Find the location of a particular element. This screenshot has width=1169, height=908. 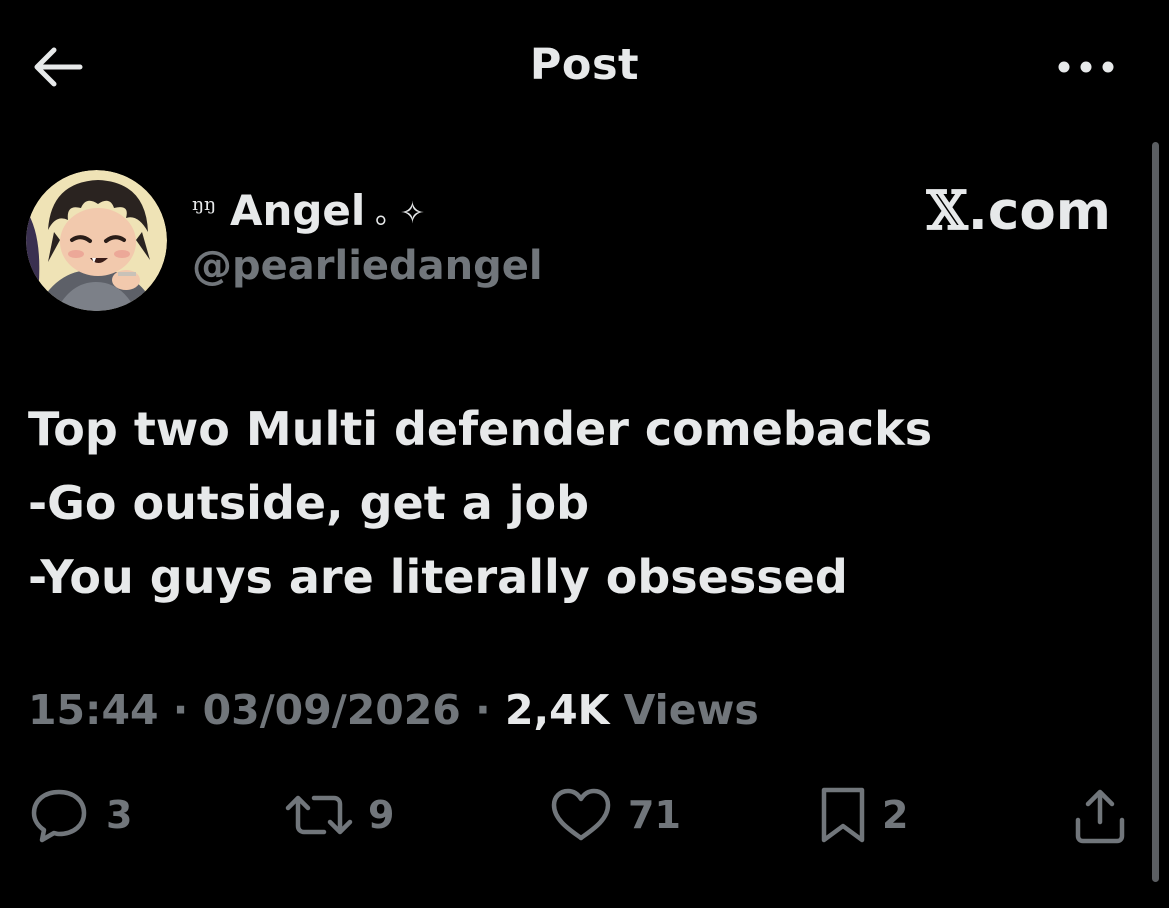

views-label: Views is located at coordinates (691, 710).